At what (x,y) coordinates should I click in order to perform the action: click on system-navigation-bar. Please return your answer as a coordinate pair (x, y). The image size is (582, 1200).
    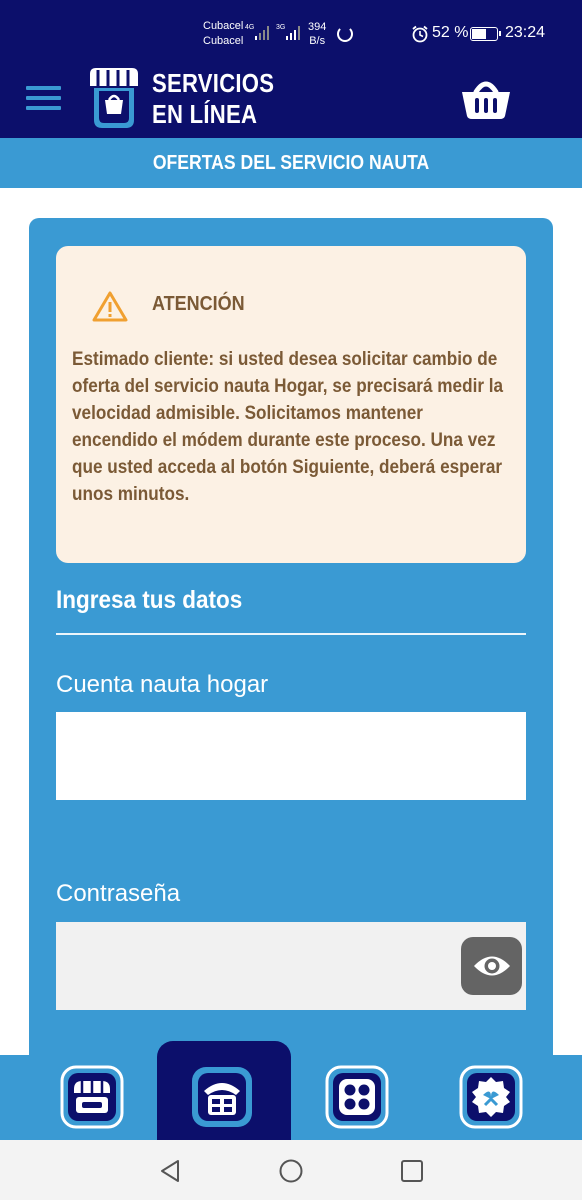
    Looking at the image, I should click on (291, 1170).